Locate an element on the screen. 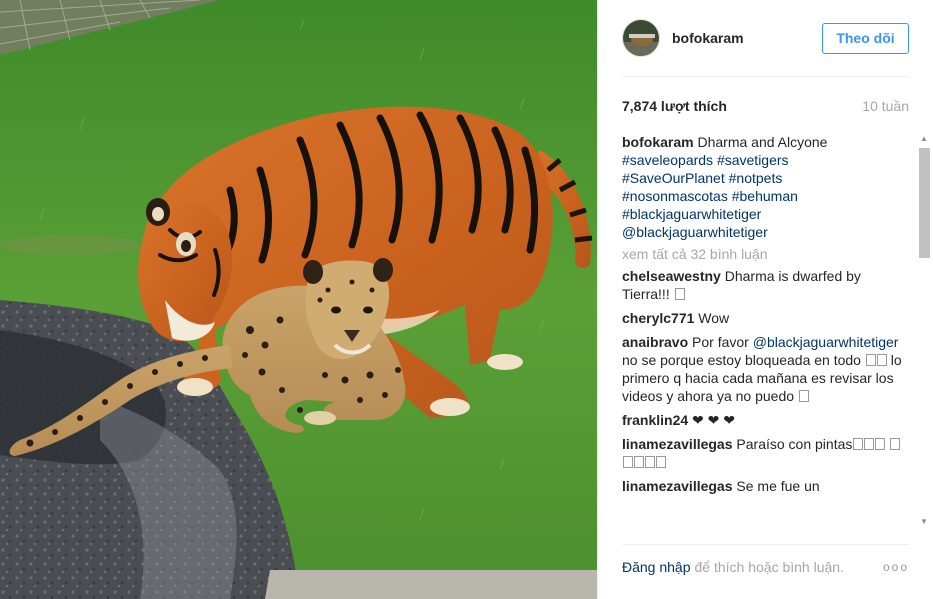 This screenshot has height=599, width=933. comment-username: franklin24 is located at coordinates (655, 420).